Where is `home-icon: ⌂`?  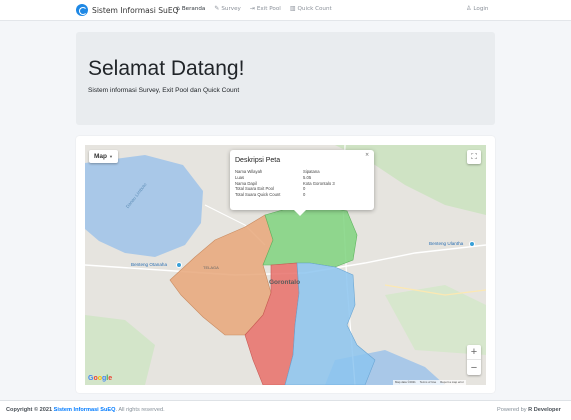 home-icon: ⌂ is located at coordinates (178, 8).